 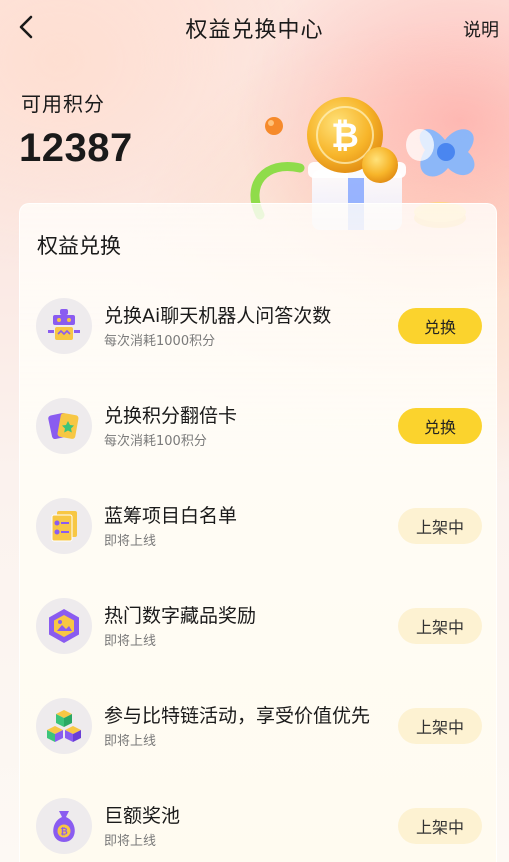 I want to click on available-points-label: 可用积分, so click(x=63, y=104).